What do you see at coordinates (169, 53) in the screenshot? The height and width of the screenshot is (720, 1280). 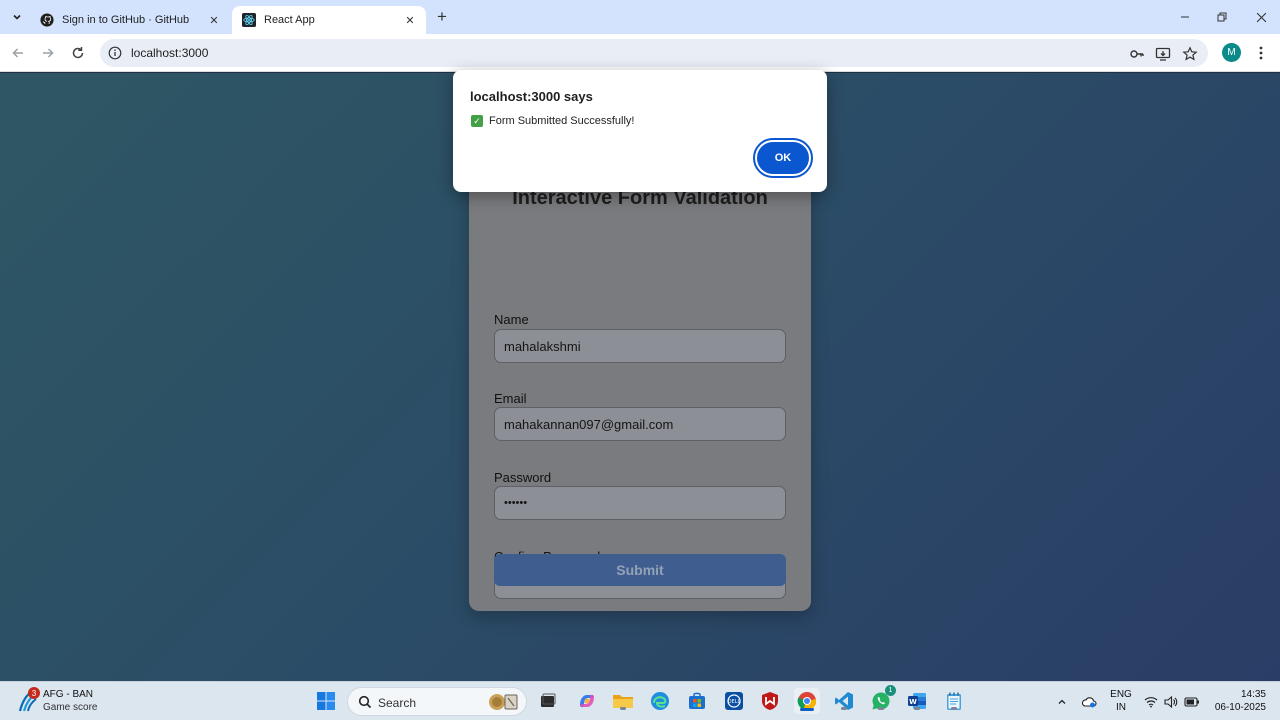 I see `url-text: localhost:3000` at bounding box center [169, 53].